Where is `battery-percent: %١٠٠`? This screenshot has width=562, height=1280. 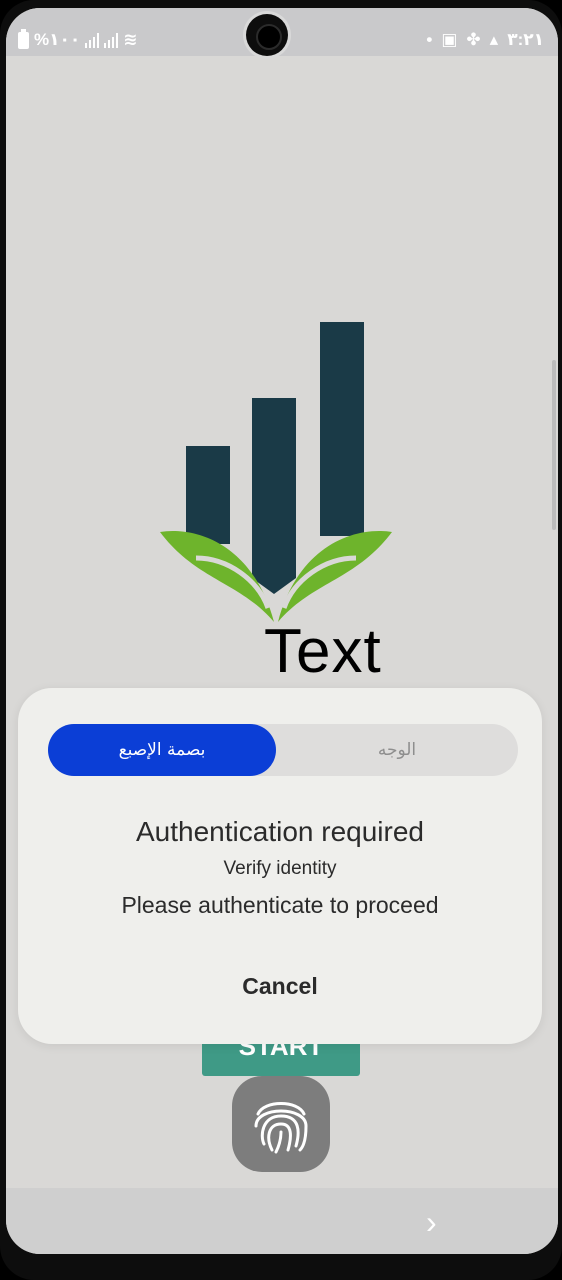
battery-percent: %١٠٠ is located at coordinates (57, 39).